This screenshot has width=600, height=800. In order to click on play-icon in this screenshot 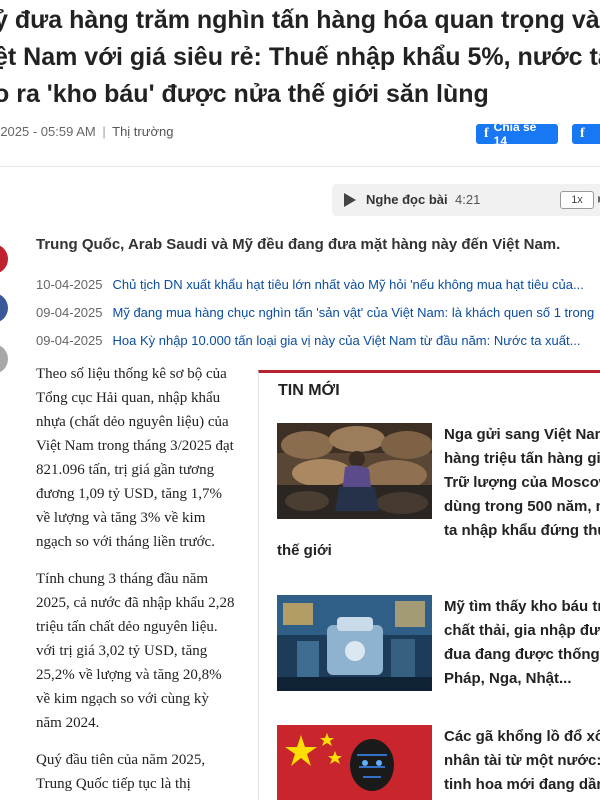, I will do `click(350, 200)`.